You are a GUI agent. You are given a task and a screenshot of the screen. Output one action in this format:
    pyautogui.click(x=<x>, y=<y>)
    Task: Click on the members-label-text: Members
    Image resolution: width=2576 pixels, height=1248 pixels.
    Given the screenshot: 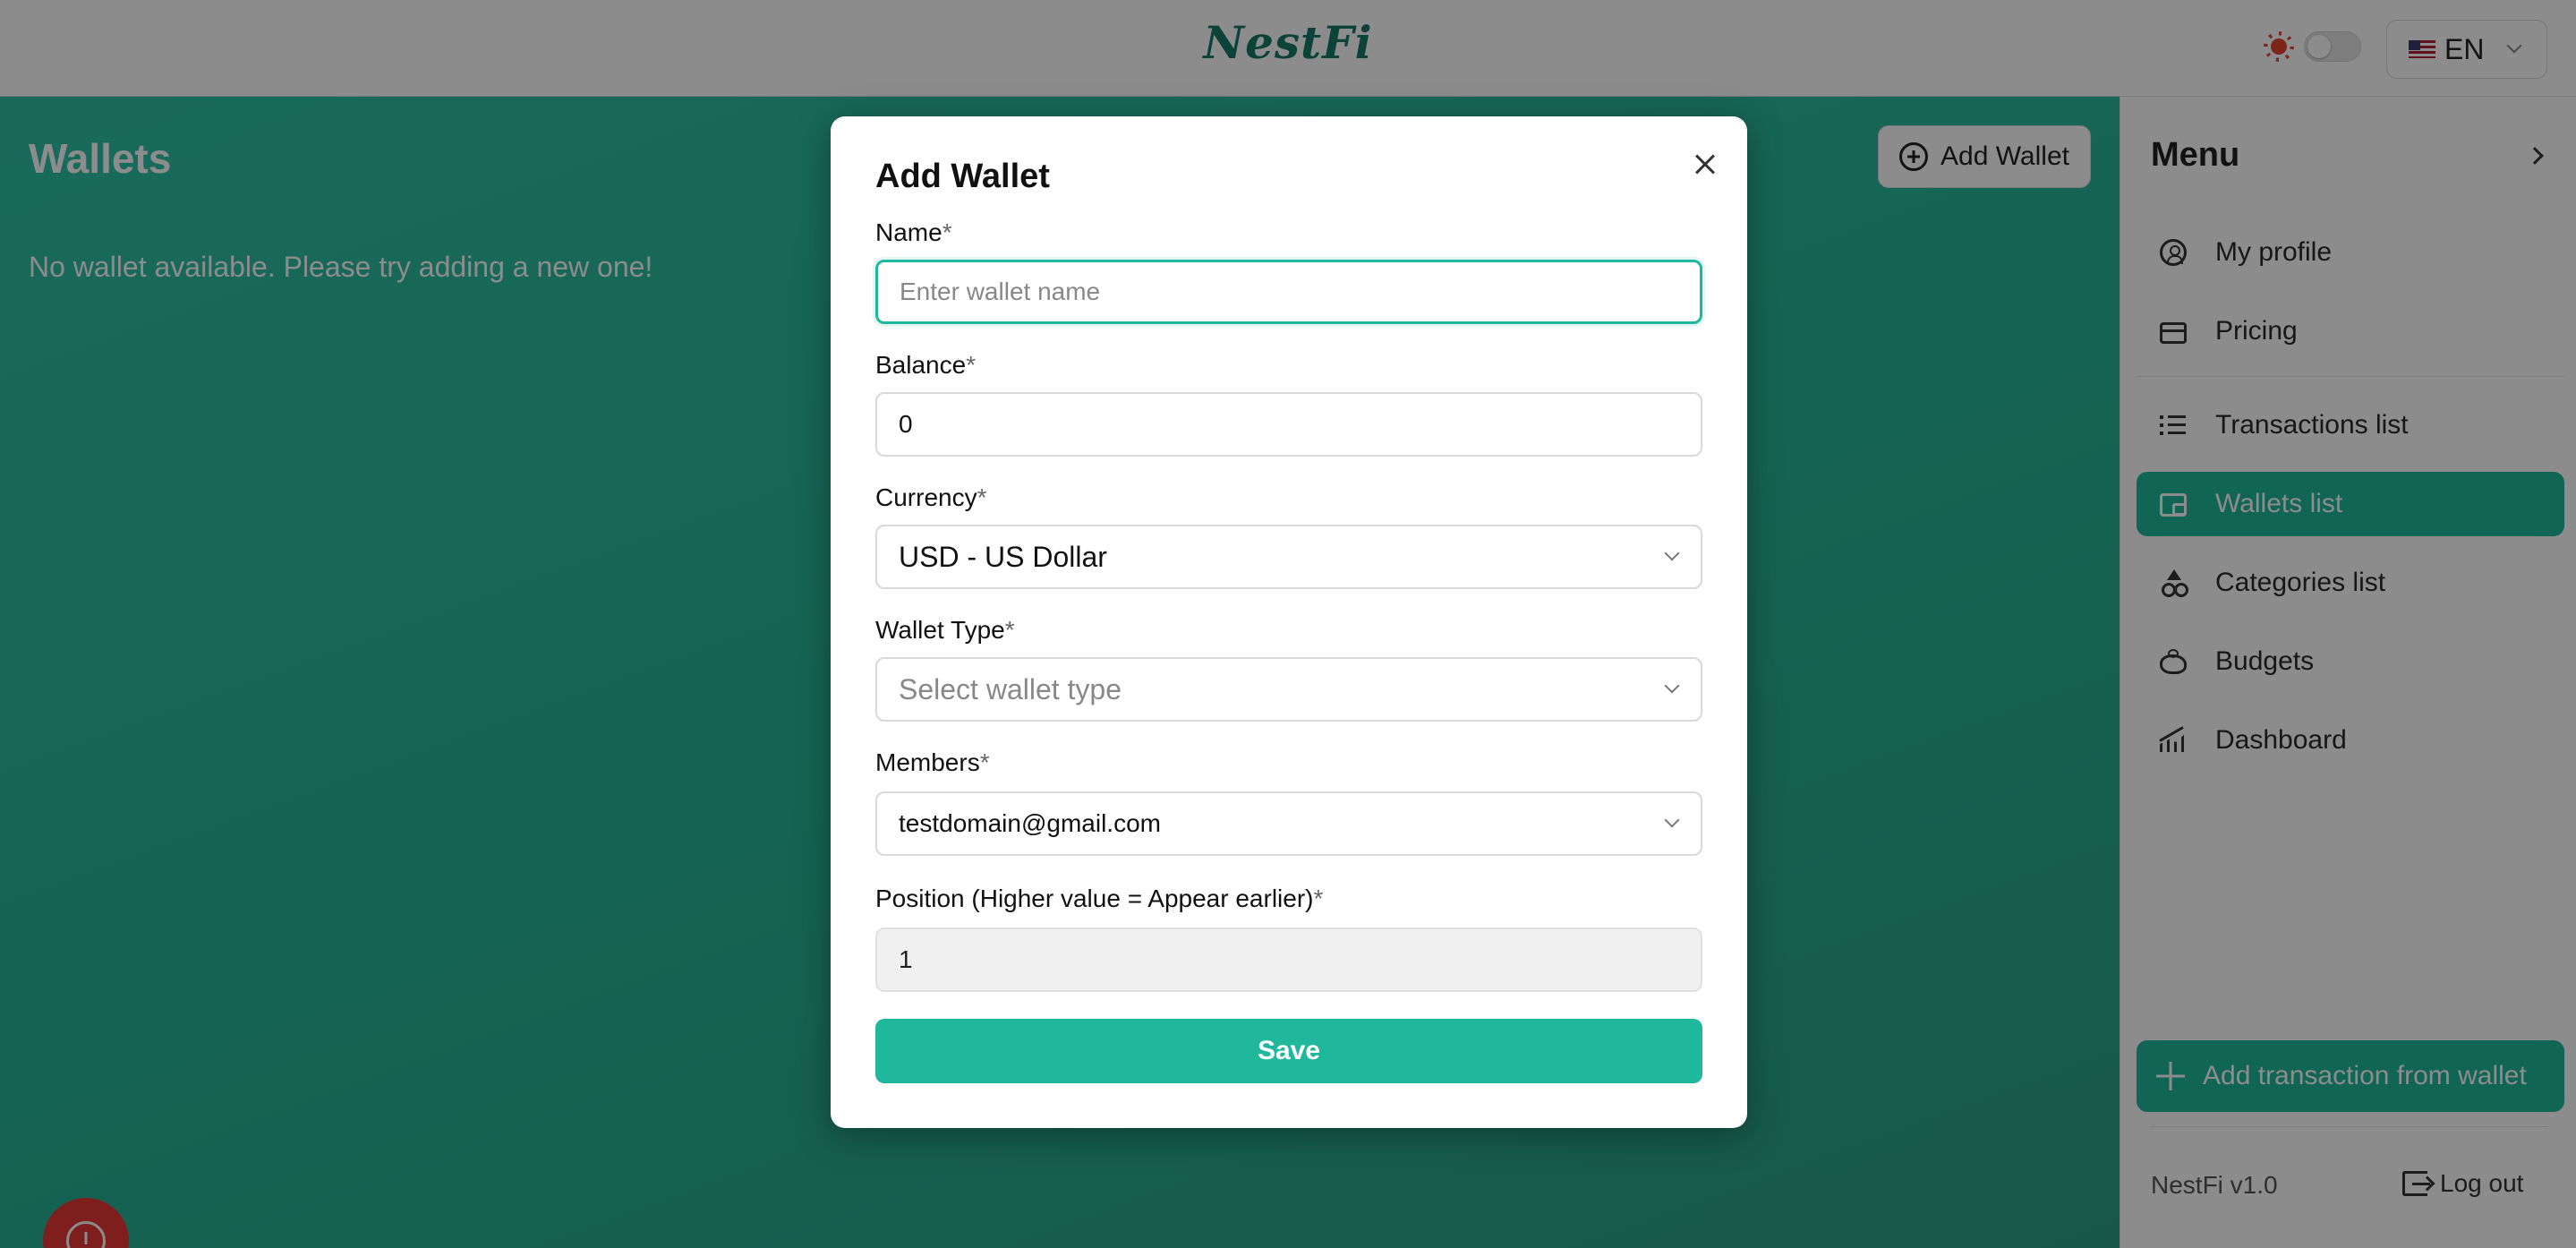 What is the action you would take?
    pyautogui.click(x=927, y=762)
    